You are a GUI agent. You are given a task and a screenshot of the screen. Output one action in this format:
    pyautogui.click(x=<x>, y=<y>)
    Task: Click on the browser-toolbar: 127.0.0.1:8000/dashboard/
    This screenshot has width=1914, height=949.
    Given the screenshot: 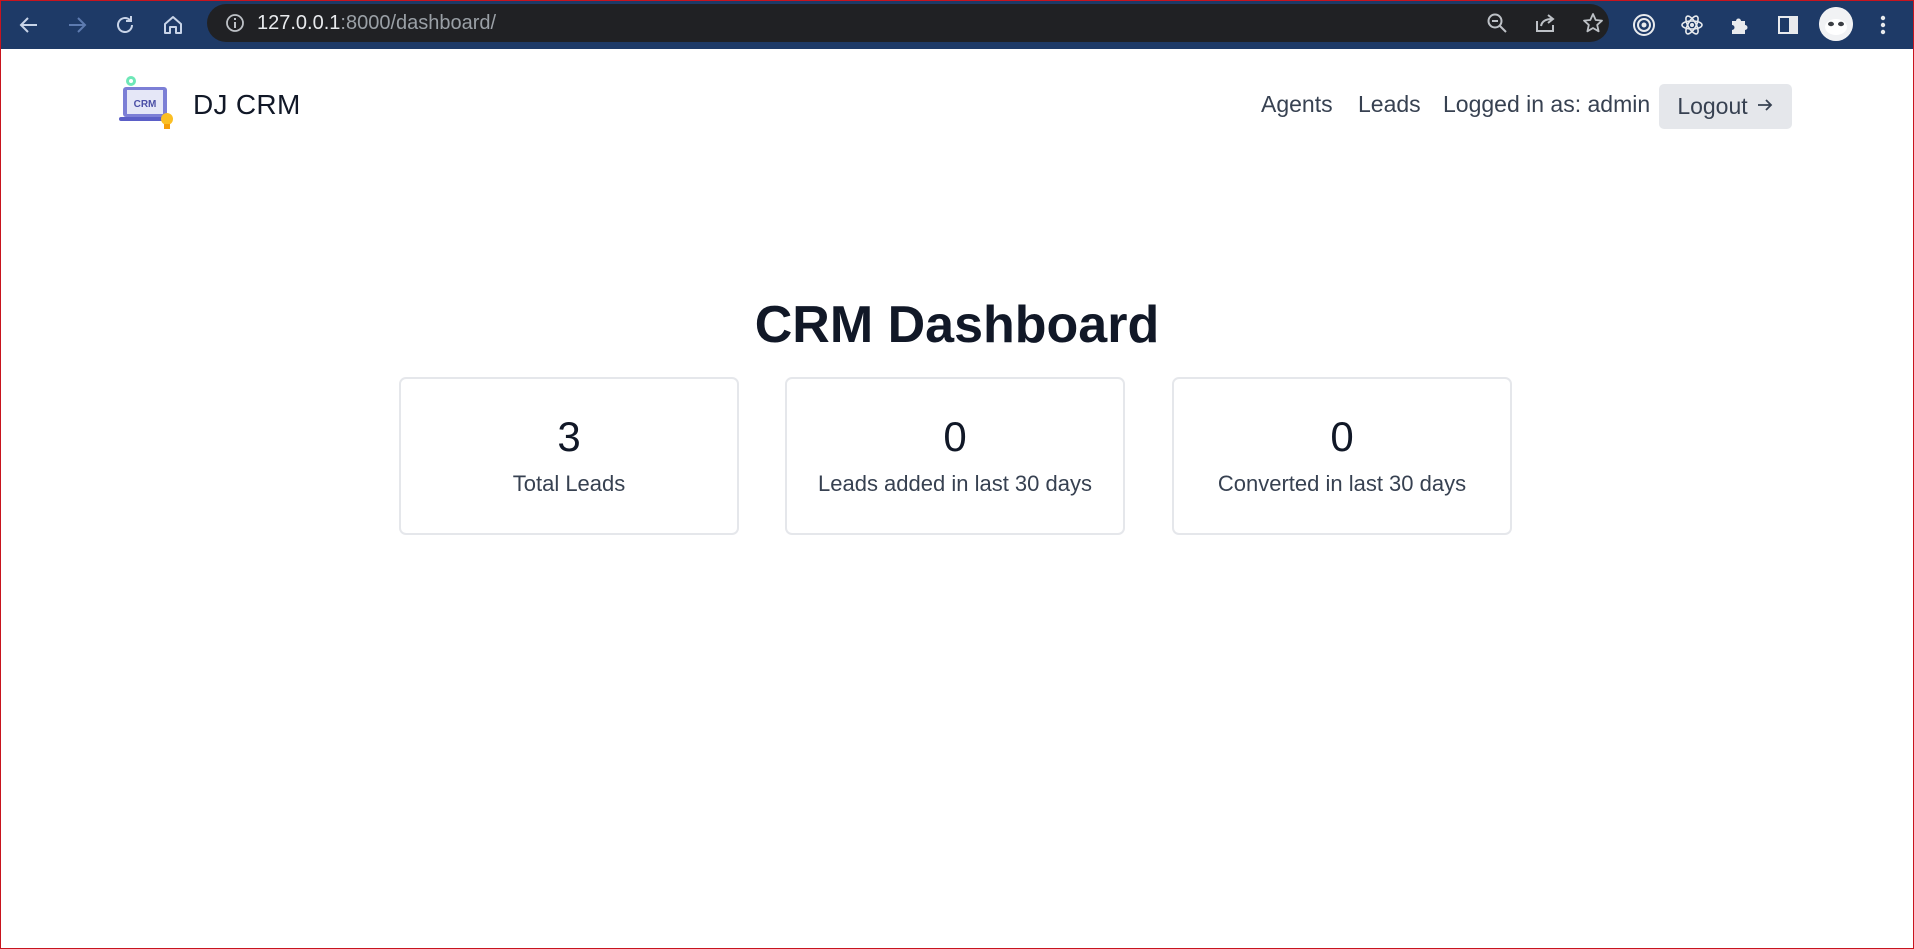 What is the action you would take?
    pyautogui.click(x=957, y=25)
    